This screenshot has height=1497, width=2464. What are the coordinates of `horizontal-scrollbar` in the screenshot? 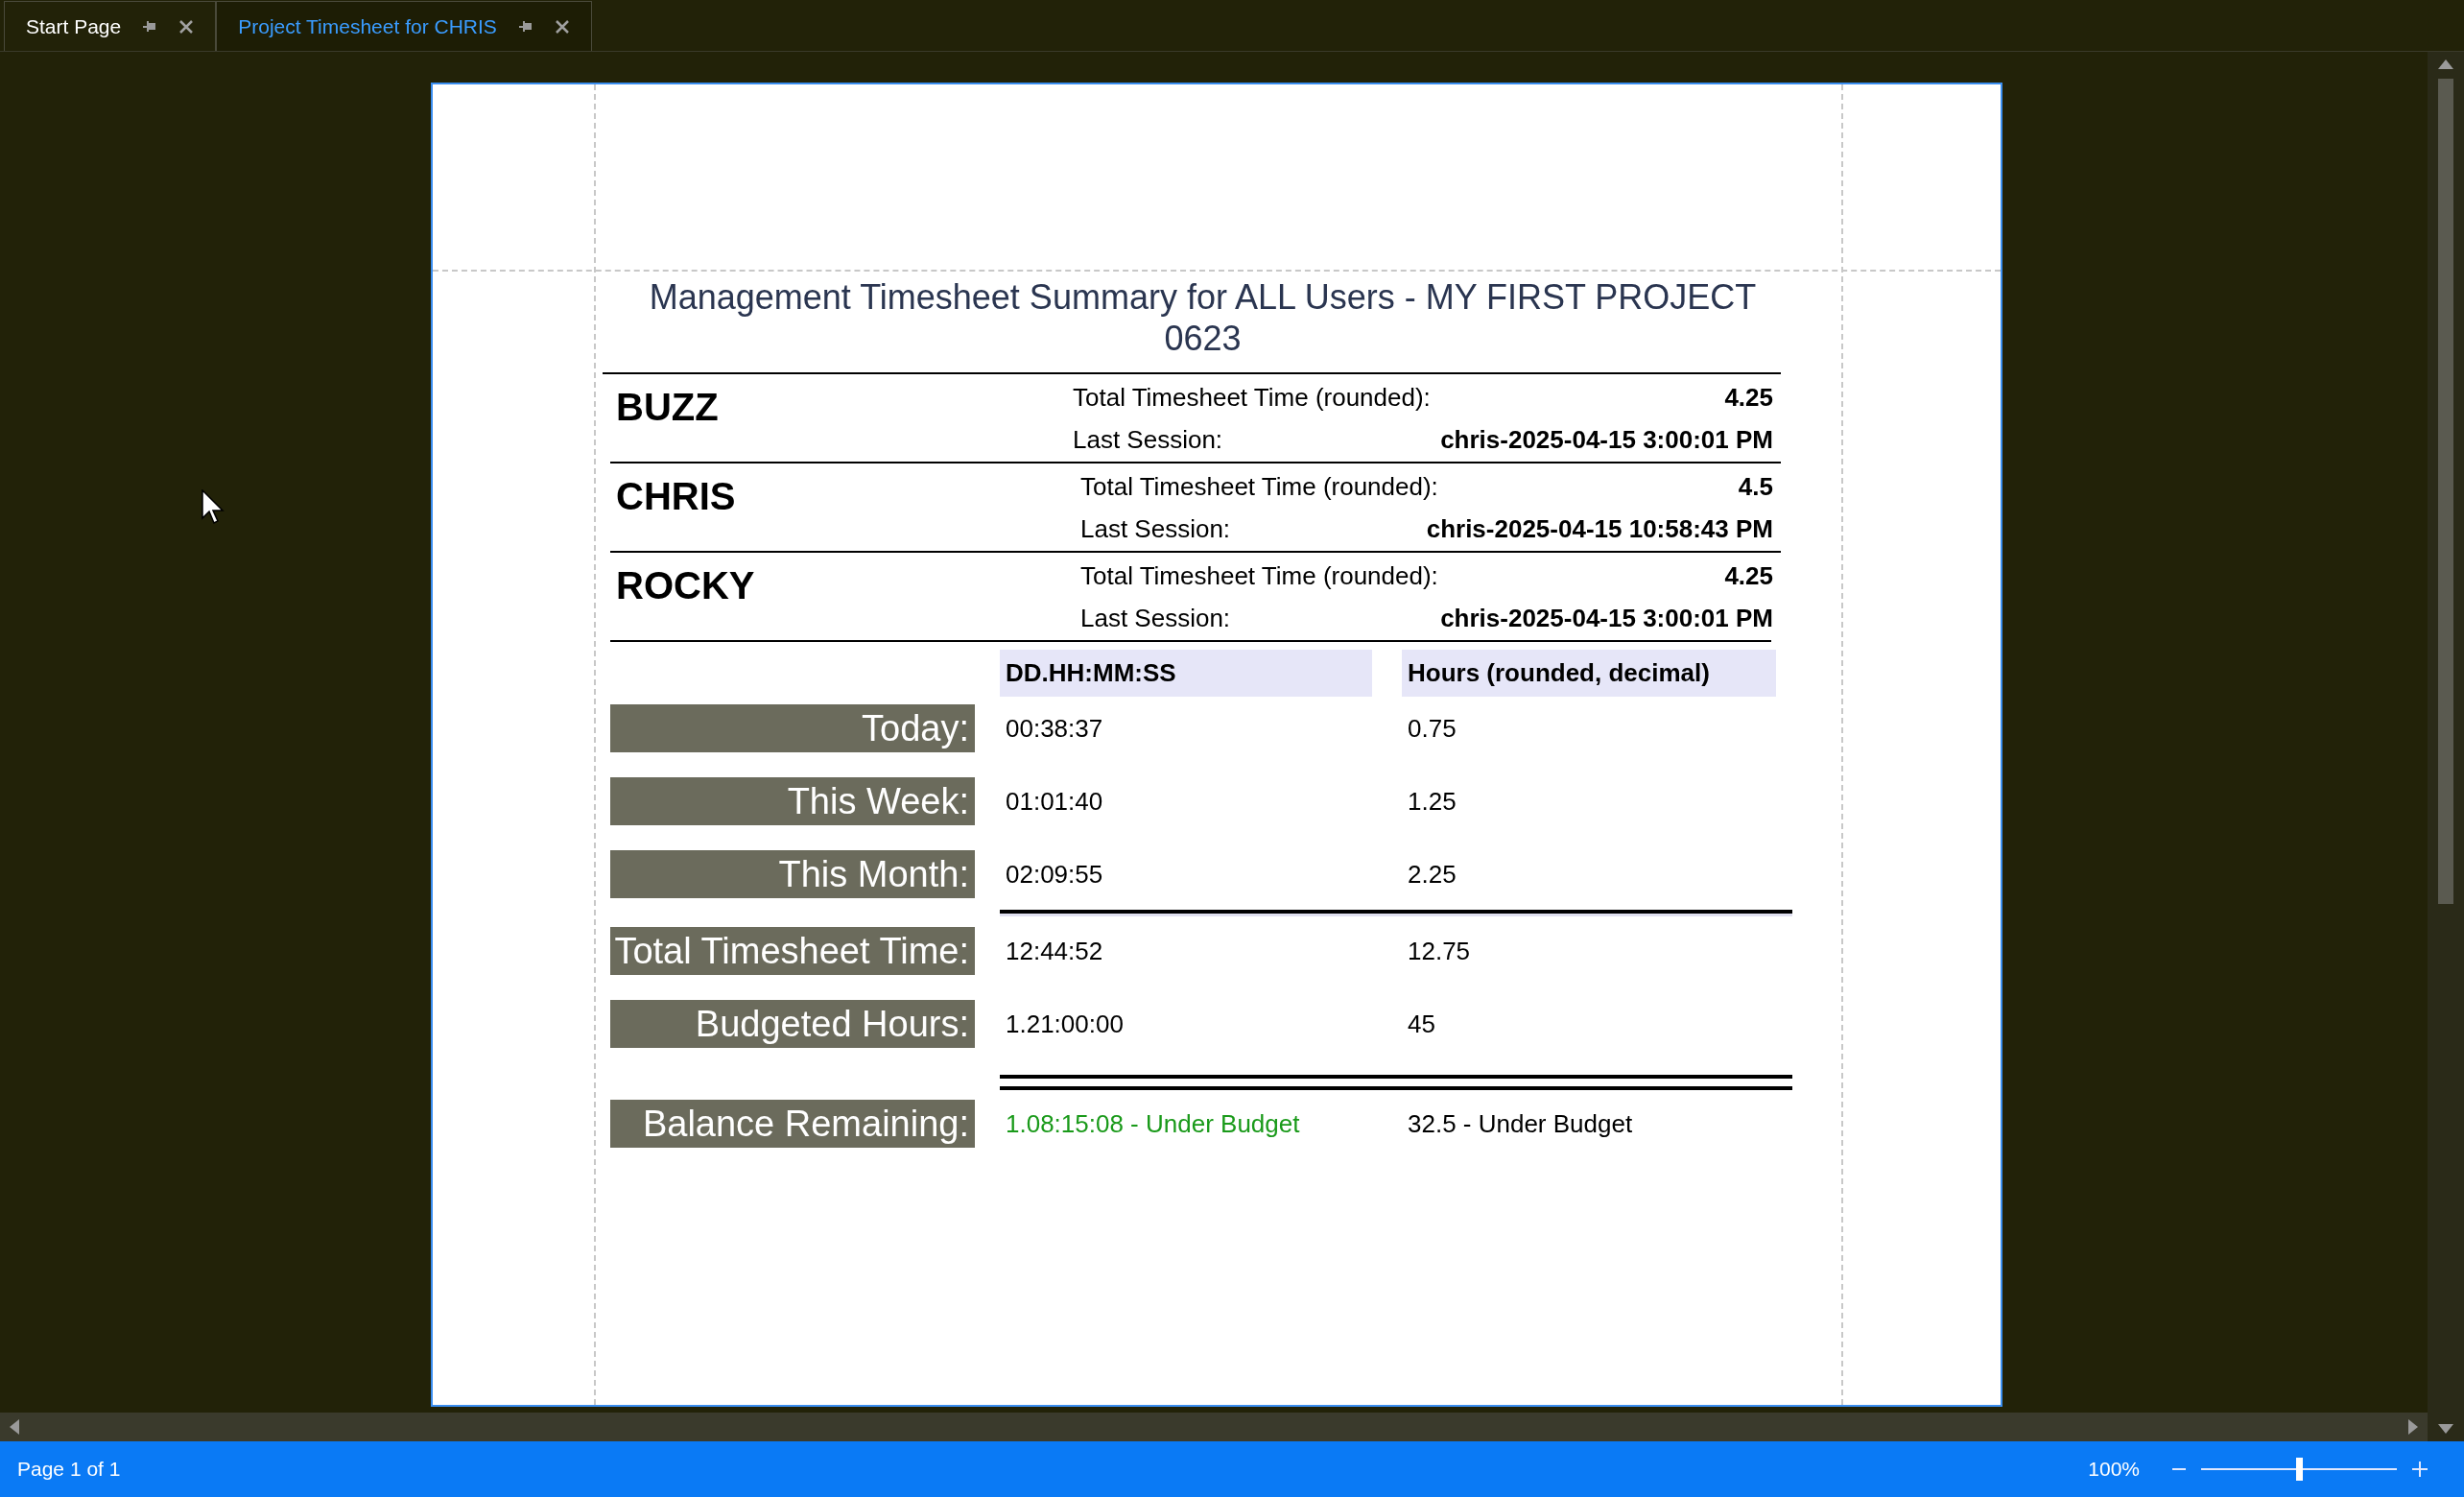 It's located at (1214, 1427).